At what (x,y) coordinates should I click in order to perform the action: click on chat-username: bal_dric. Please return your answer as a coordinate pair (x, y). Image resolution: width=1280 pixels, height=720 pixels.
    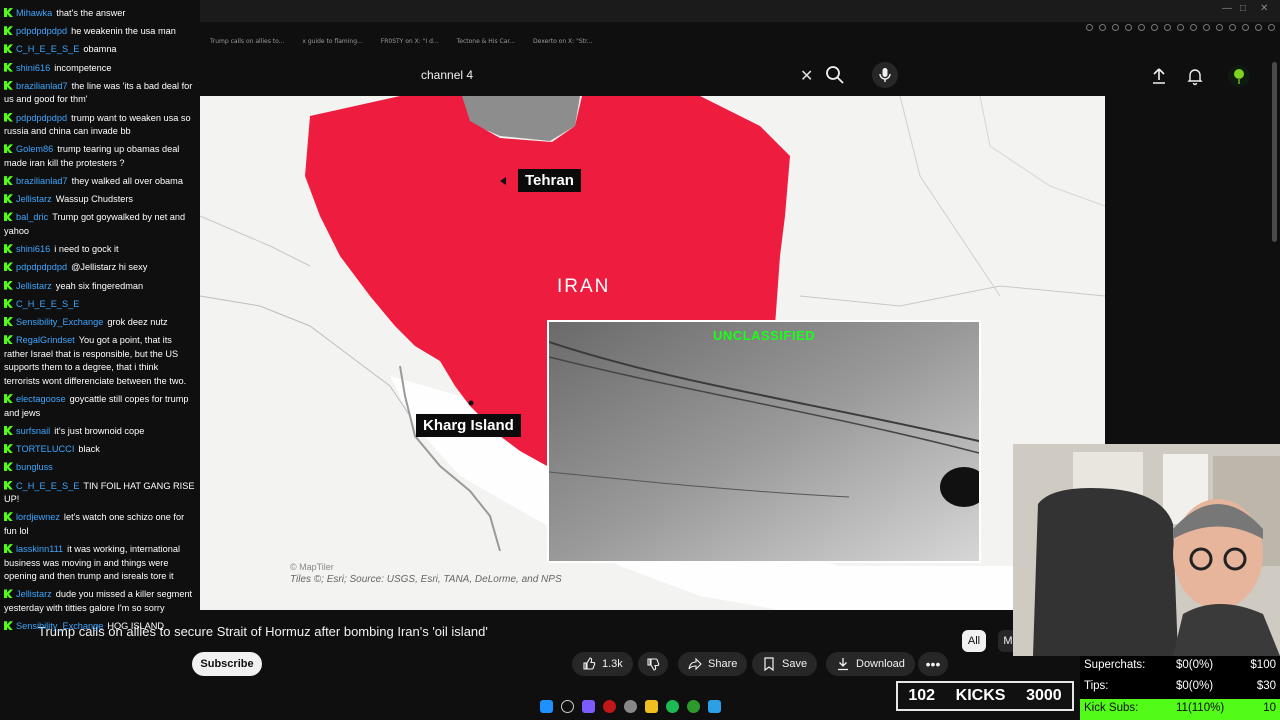
    Looking at the image, I should click on (32, 217).